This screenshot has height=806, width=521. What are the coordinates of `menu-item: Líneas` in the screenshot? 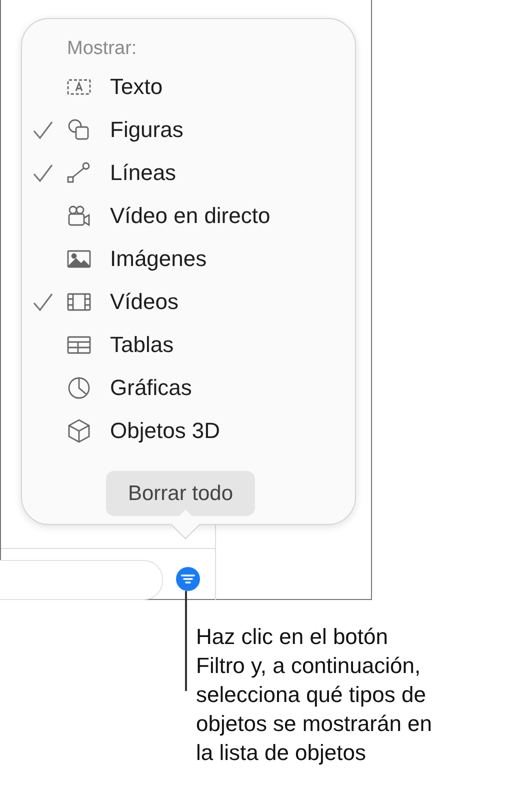 It's located at (188, 172).